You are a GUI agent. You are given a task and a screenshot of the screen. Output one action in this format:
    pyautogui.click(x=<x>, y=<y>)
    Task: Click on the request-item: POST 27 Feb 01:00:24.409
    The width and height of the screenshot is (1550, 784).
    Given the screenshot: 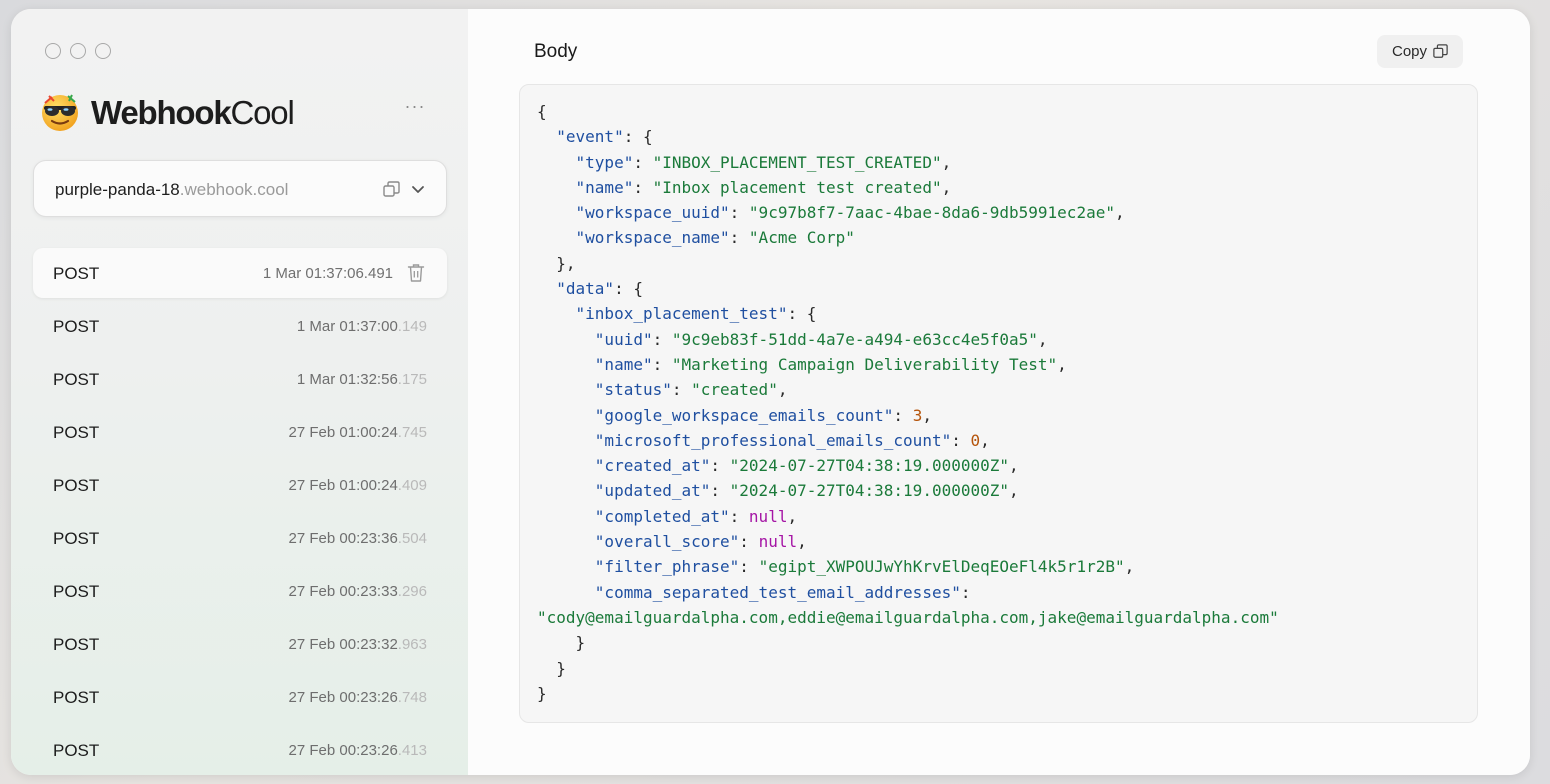 What is the action you would take?
    pyautogui.click(x=240, y=485)
    